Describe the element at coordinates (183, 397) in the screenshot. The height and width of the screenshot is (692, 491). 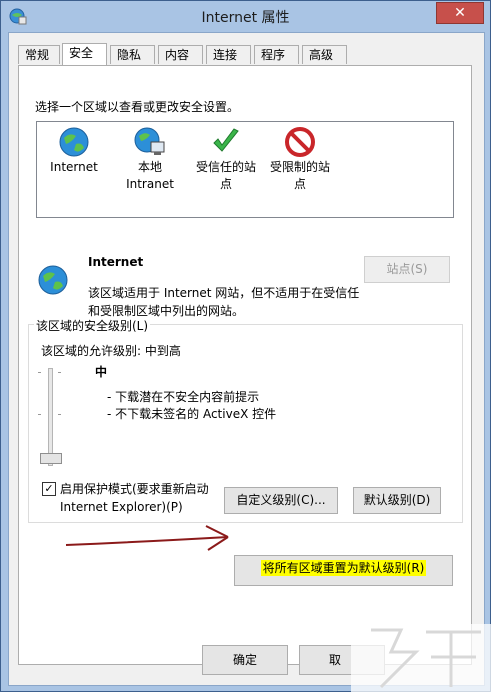
I see `level-bullet-1: - 下载潜在不安全内容前提示` at that location.